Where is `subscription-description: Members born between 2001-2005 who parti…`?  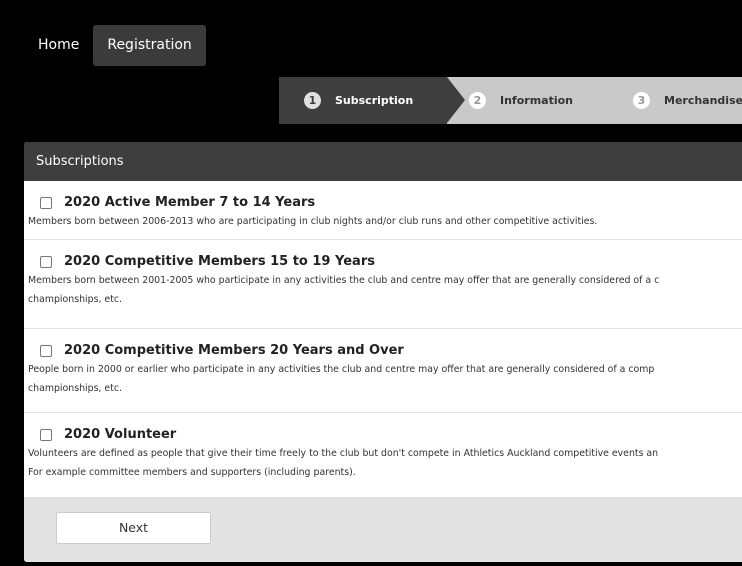 subscription-description: Members born between 2001-2005 who parti… is located at coordinates (385, 290).